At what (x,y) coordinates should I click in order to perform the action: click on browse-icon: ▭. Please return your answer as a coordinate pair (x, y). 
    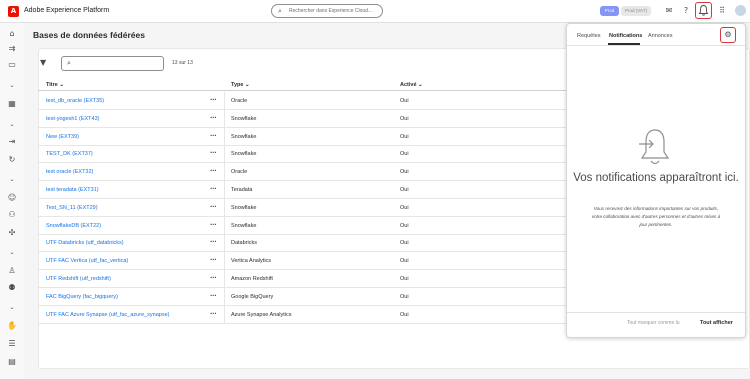
    Looking at the image, I should click on (12, 64).